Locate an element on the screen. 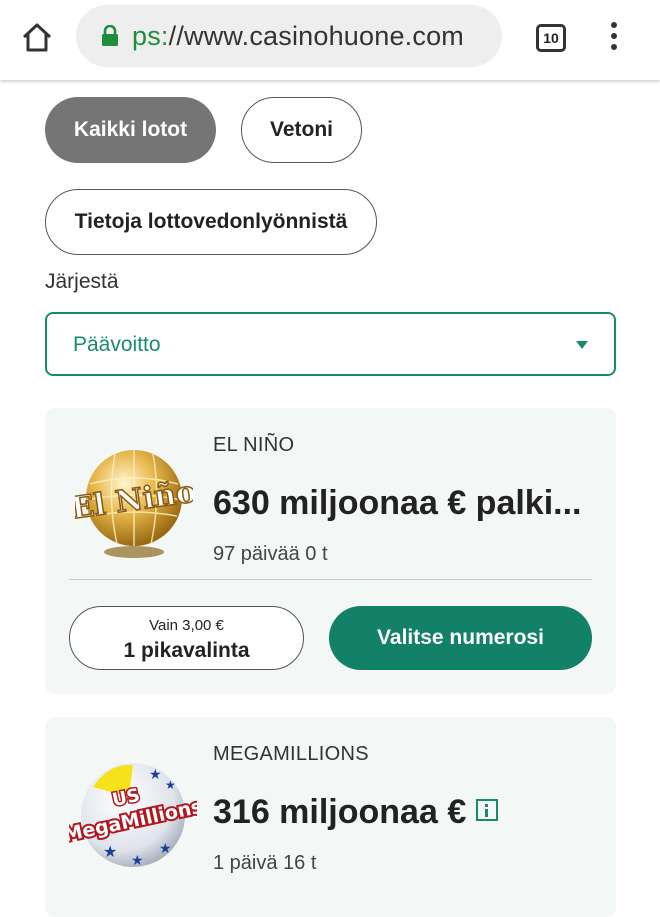  sort-label: Järjestä is located at coordinates (82, 281).